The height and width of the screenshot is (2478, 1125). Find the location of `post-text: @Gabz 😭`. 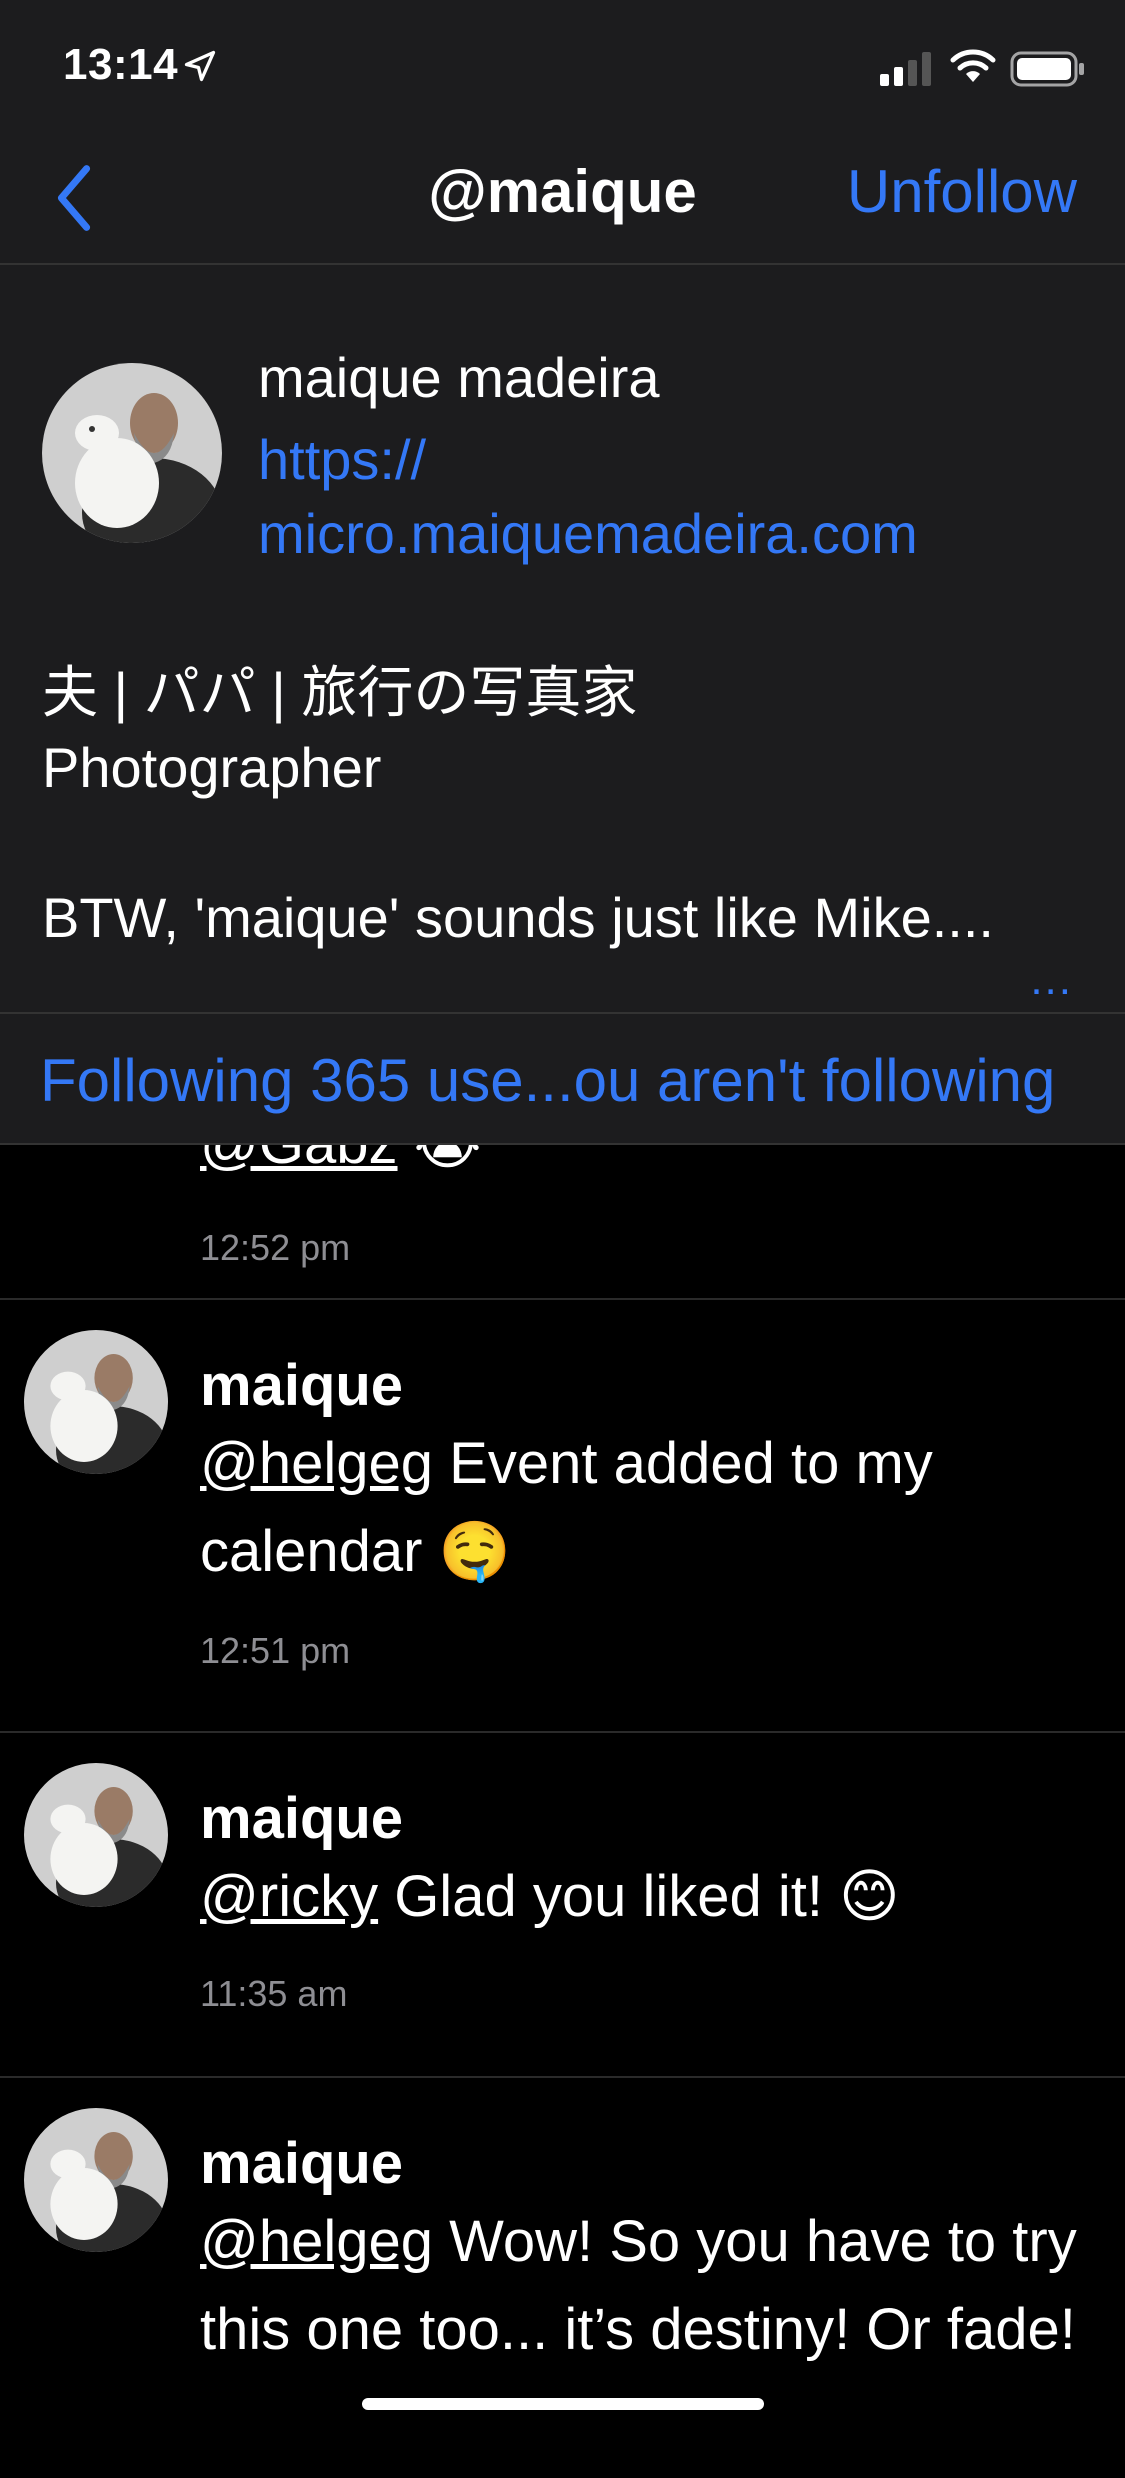

post-text: @Gabz 😭 is located at coordinates (340, 1161).